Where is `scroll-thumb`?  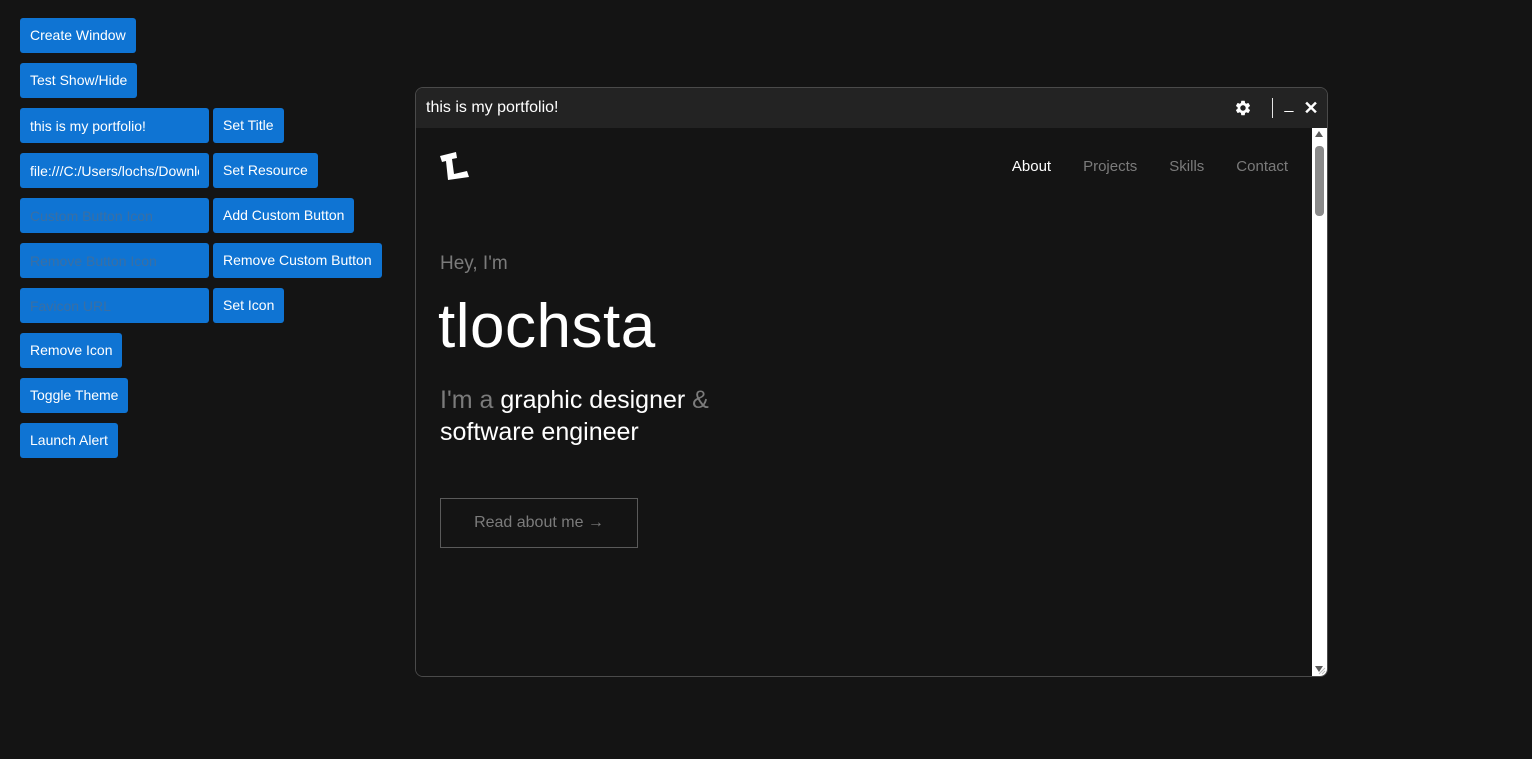
scroll-thumb is located at coordinates (1319, 181).